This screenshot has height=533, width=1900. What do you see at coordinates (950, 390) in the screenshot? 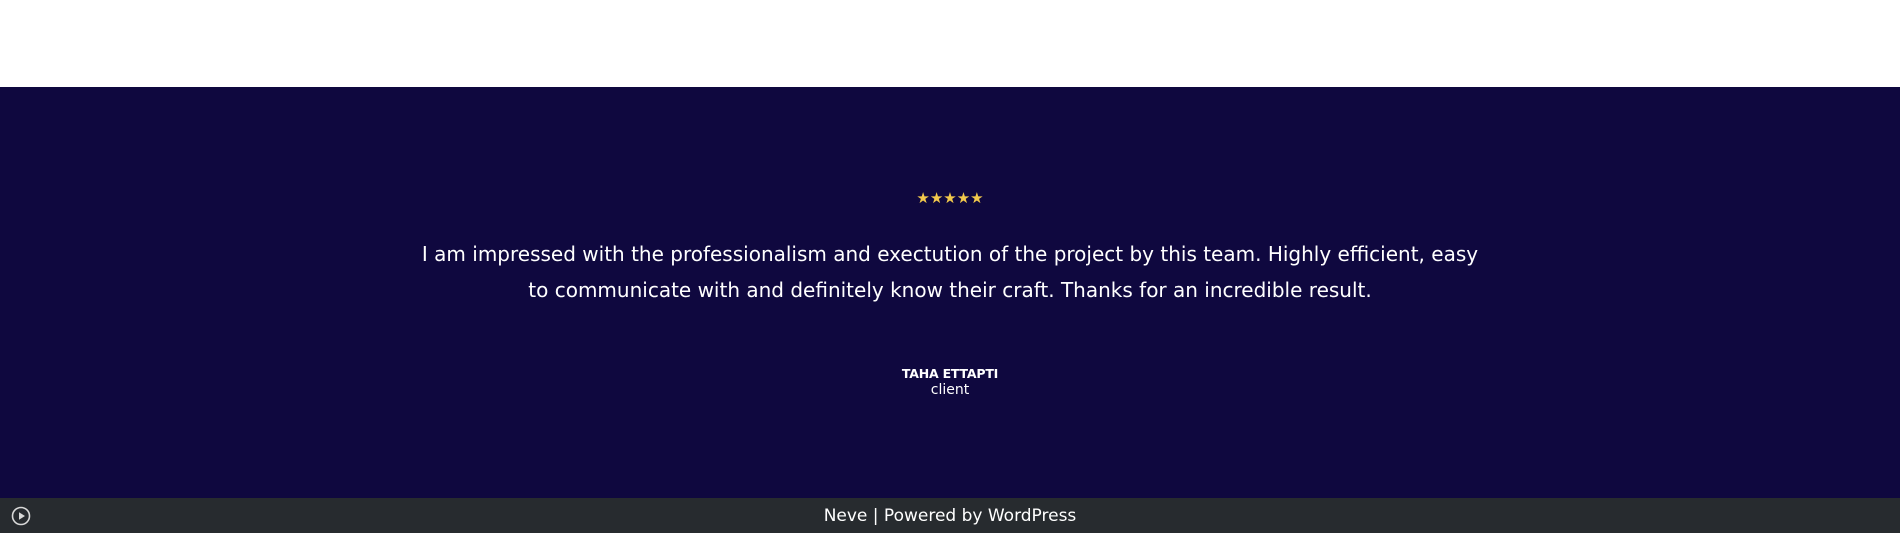
I see `testimonial-author-role: client` at bounding box center [950, 390].